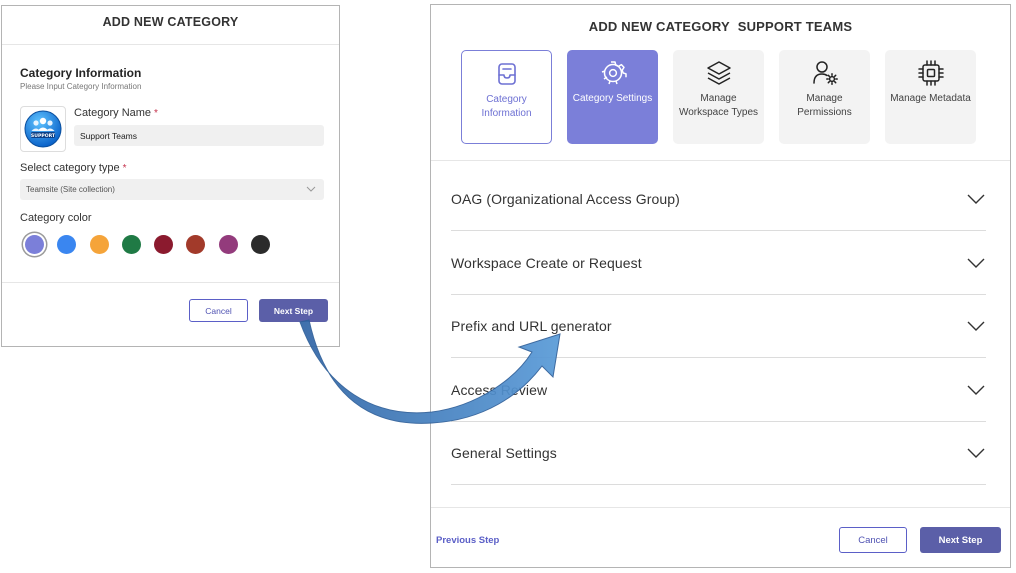  Describe the element at coordinates (565, 199) in the screenshot. I see `accordion-label: OAG (Organizational Access Group)` at that location.